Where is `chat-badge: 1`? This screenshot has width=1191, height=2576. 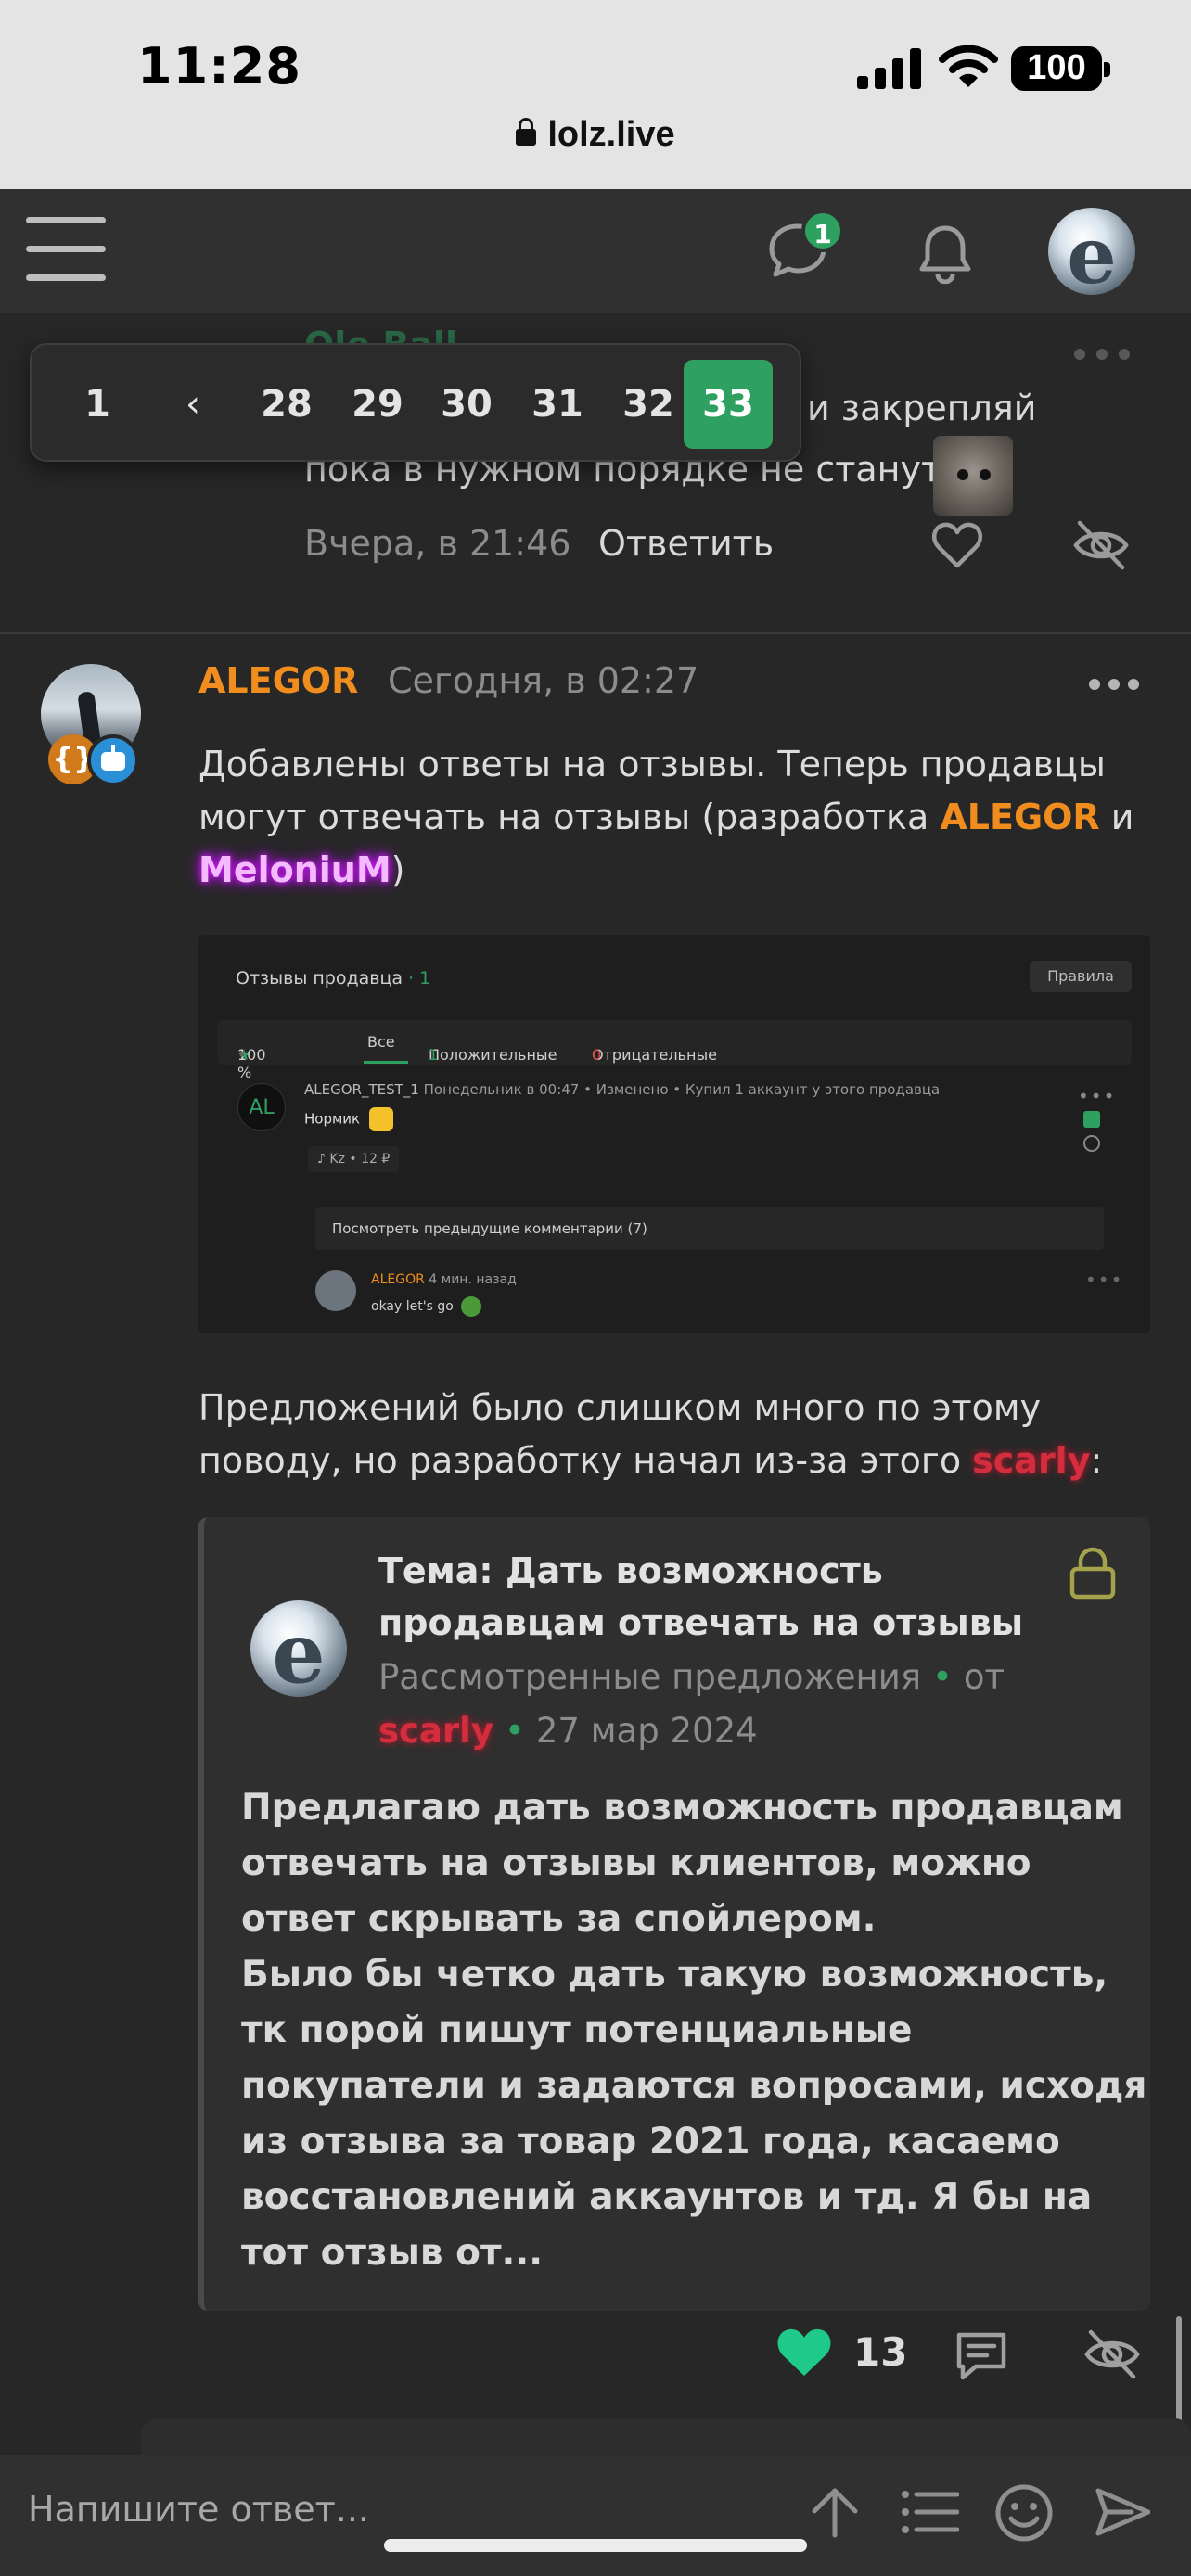
chat-badge: 1 is located at coordinates (822, 231).